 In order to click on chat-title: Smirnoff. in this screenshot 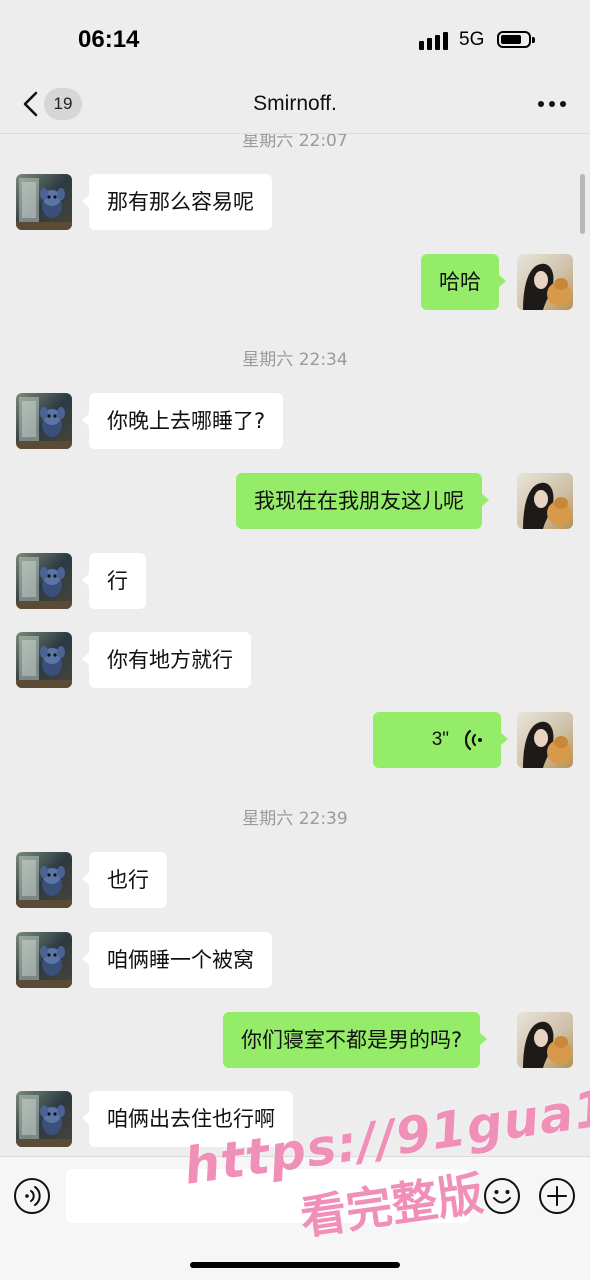, I will do `click(295, 103)`.